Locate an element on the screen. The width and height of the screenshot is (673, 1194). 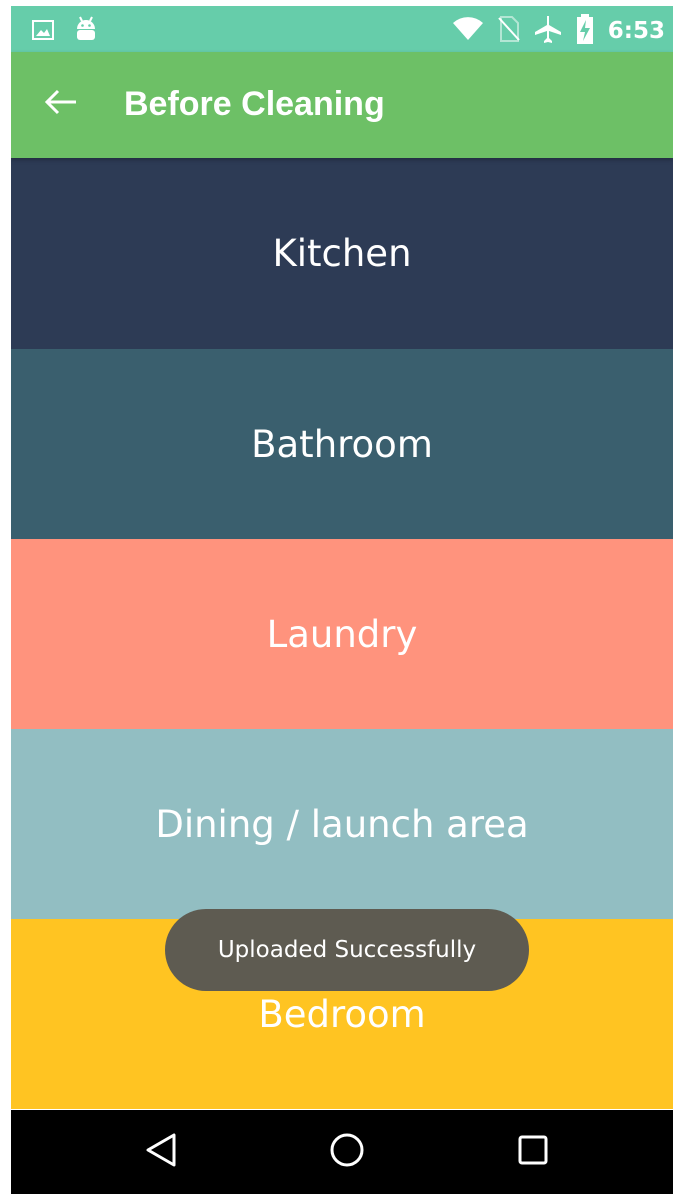
nav-home-button is located at coordinates (347, 1152).